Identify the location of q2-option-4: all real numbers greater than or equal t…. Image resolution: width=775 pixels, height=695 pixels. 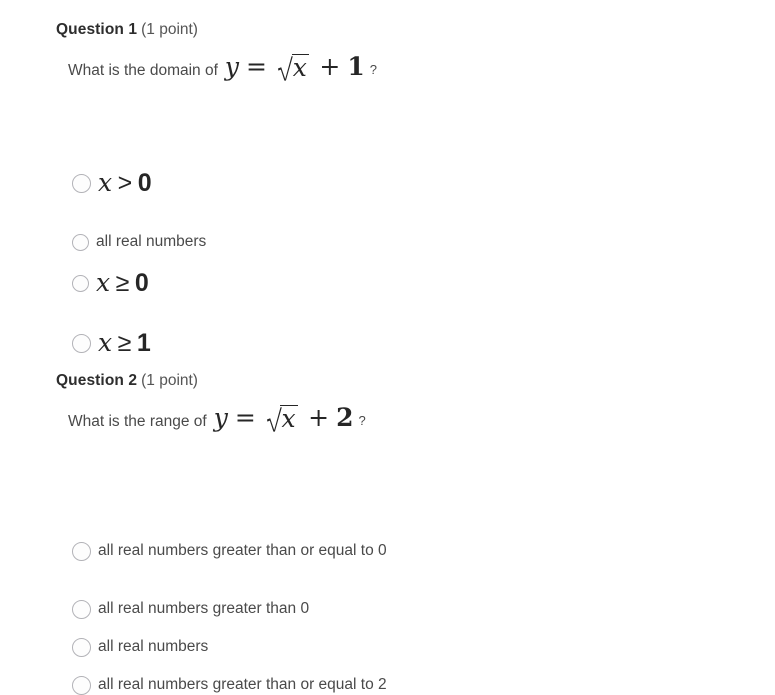
(229, 685).